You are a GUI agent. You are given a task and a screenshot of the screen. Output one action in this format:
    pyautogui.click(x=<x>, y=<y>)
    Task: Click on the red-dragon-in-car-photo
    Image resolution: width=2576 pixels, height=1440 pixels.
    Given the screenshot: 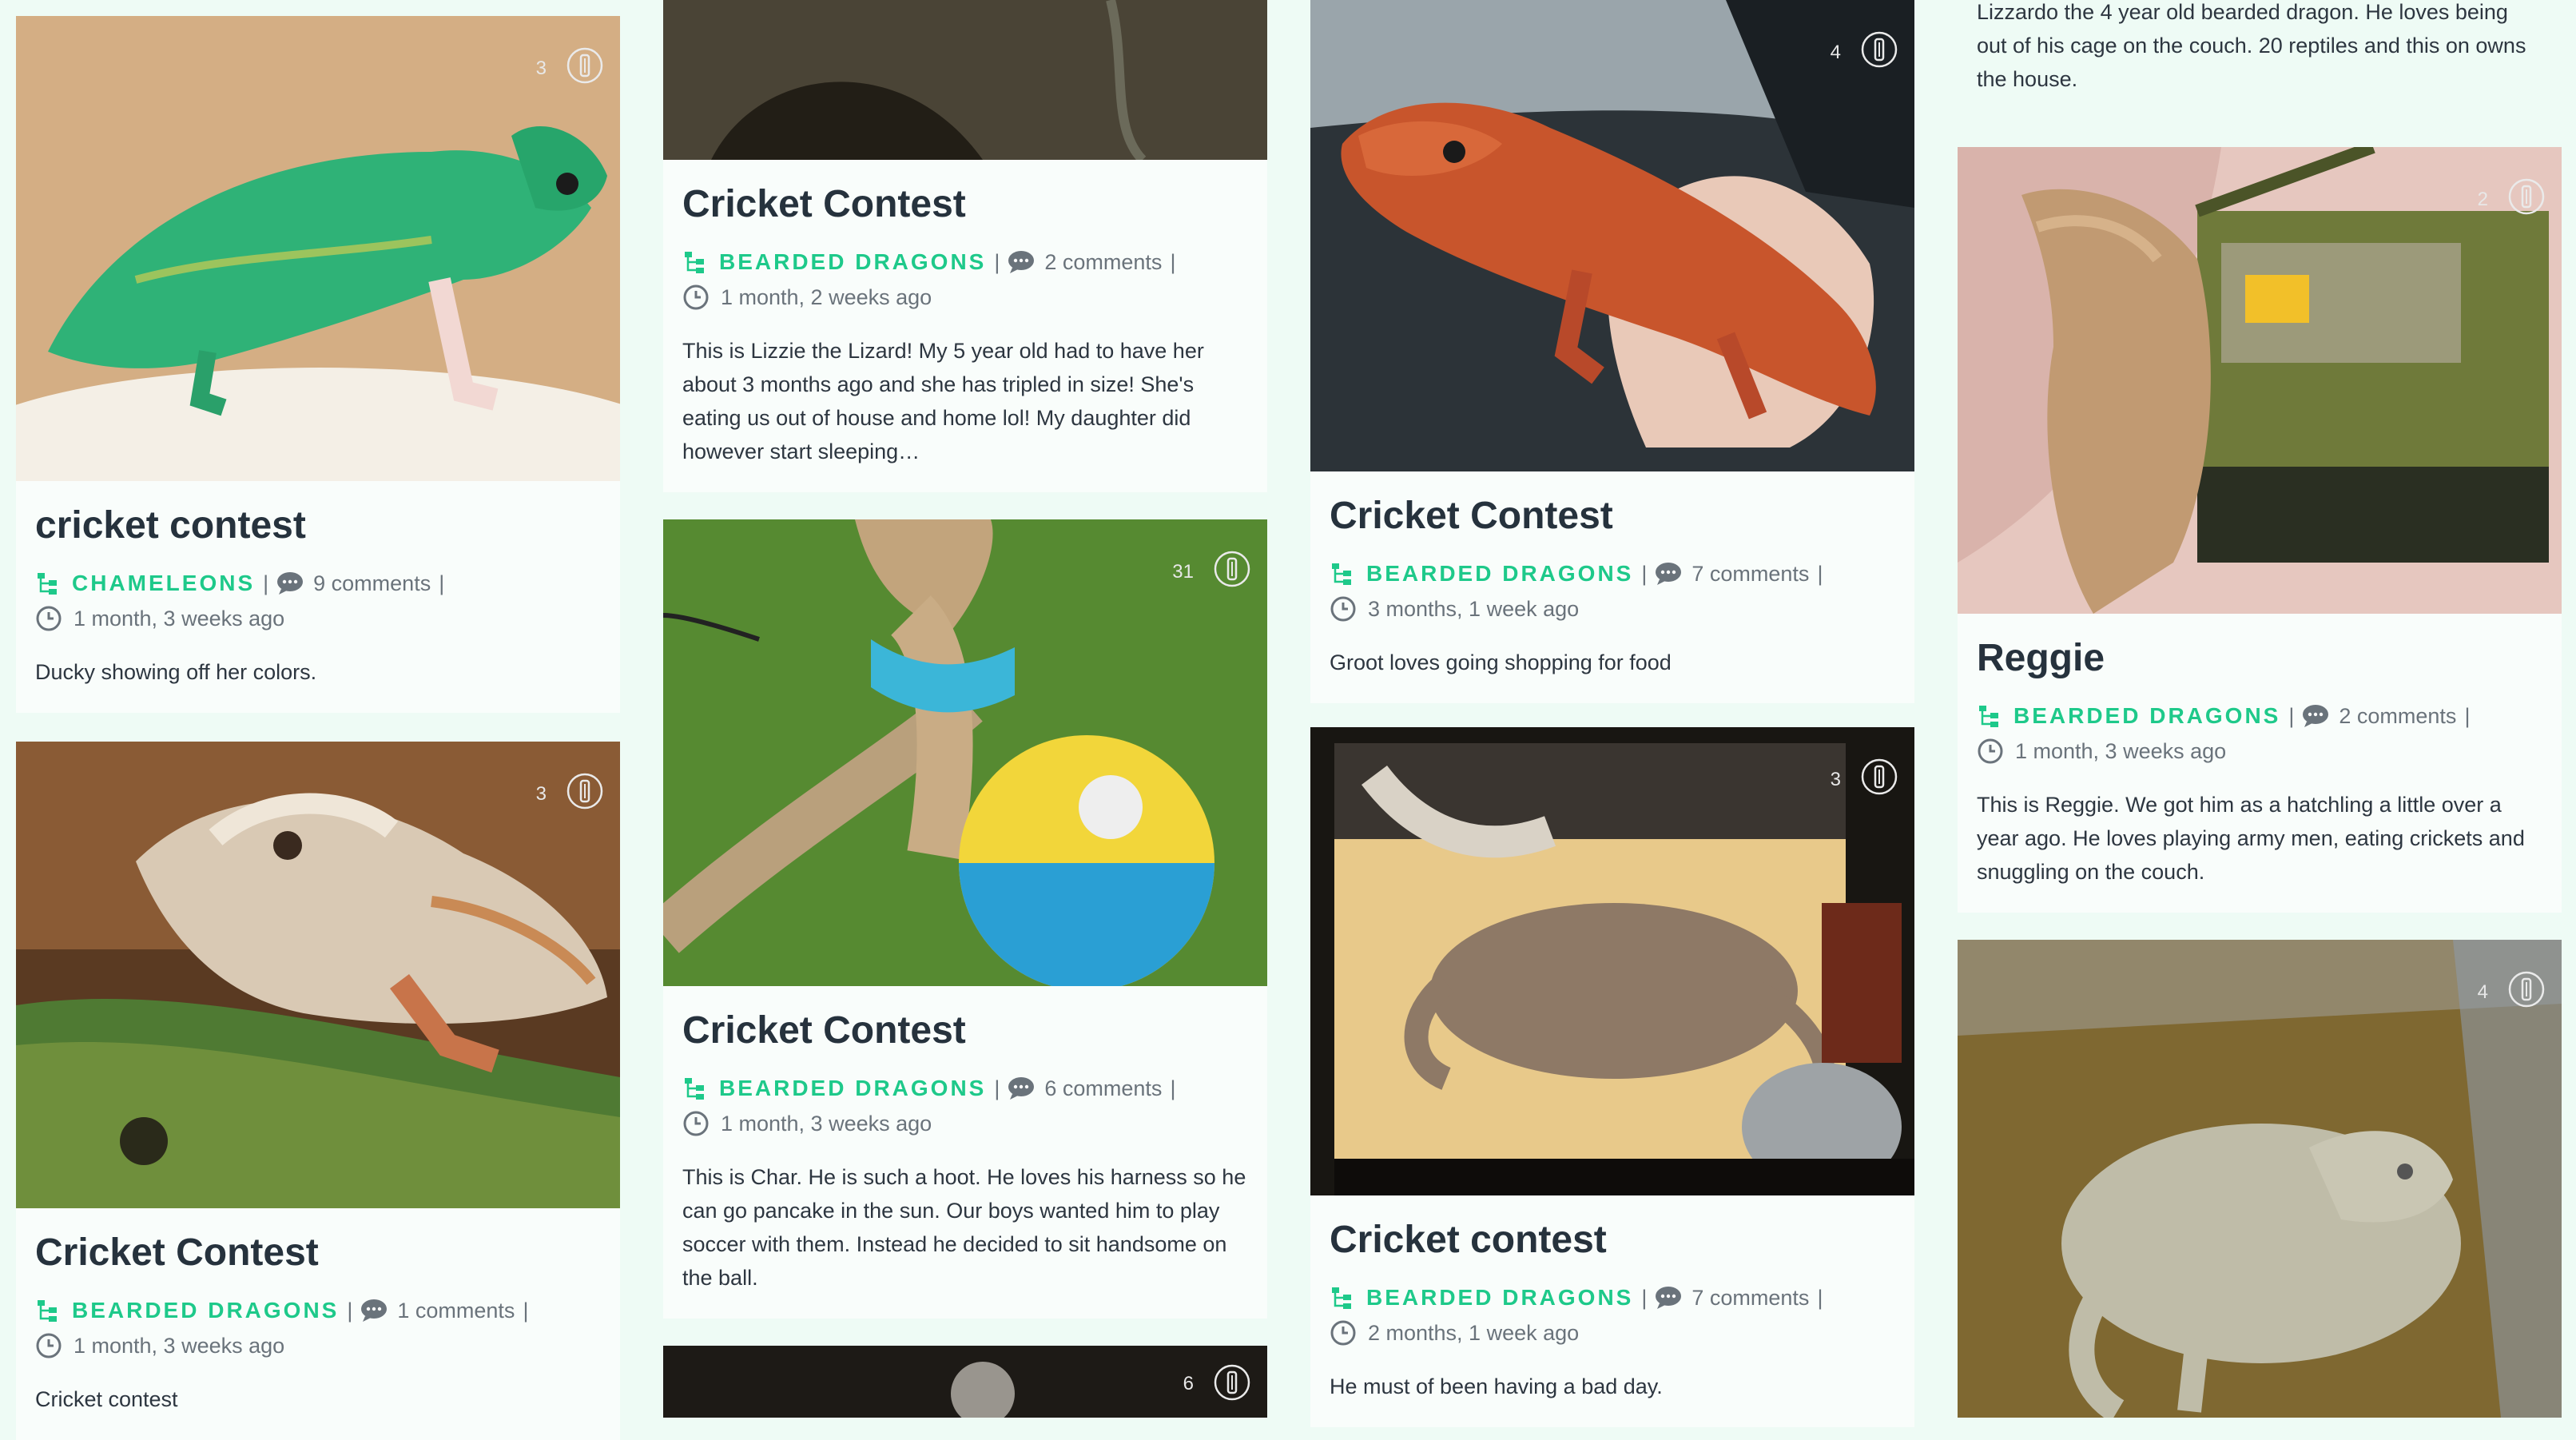 What is the action you would take?
    pyautogui.click(x=1612, y=236)
    